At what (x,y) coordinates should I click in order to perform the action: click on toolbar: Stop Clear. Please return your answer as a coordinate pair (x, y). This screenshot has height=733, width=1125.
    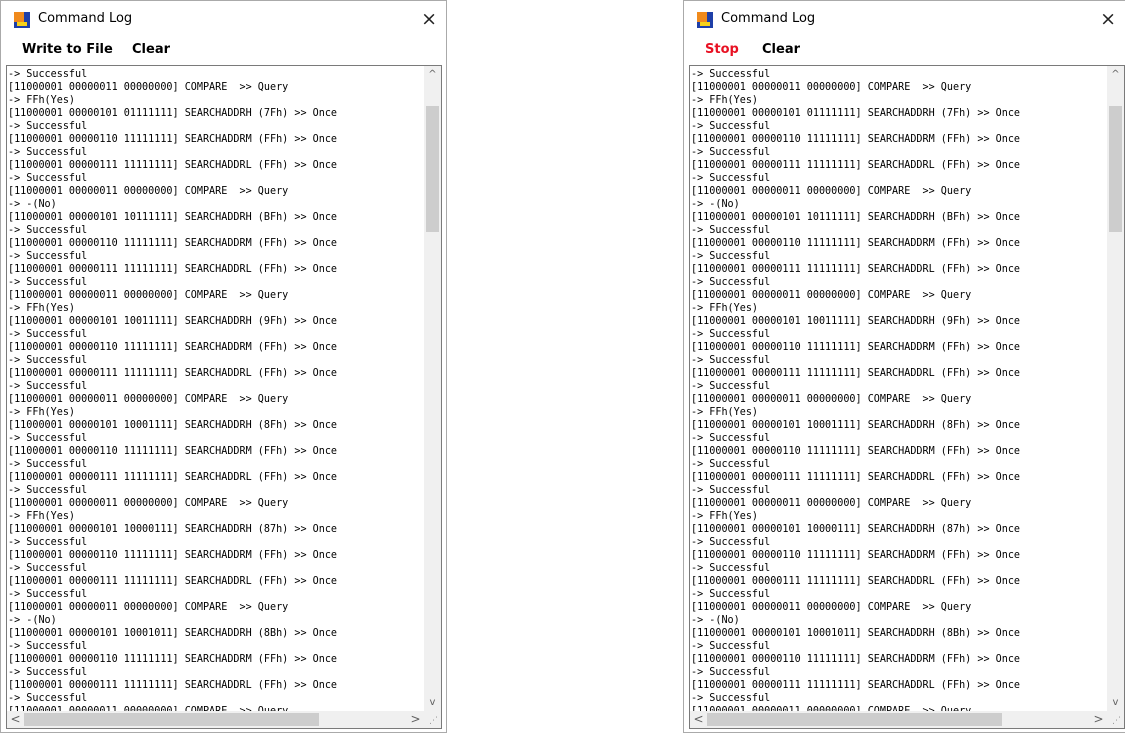
    Looking at the image, I should click on (904, 51).